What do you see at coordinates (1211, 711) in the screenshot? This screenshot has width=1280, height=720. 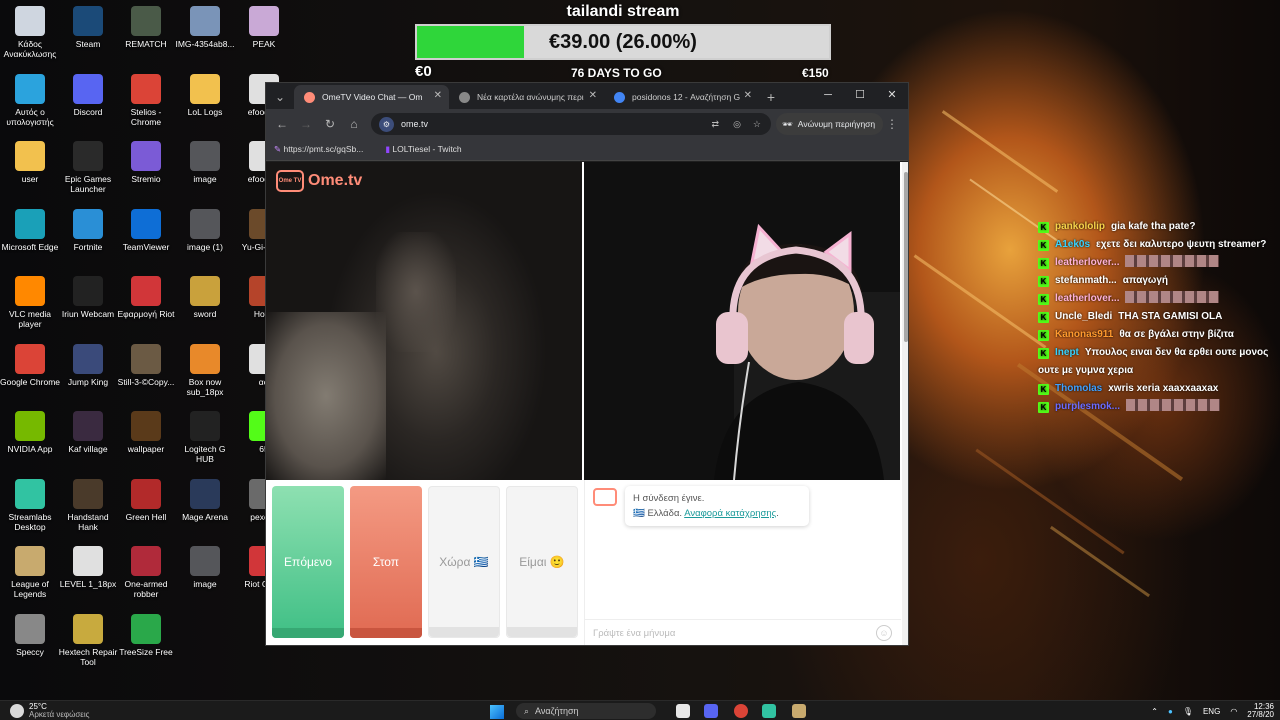 I see `language-indicator: ENG` at bounding box center [1211, 711].